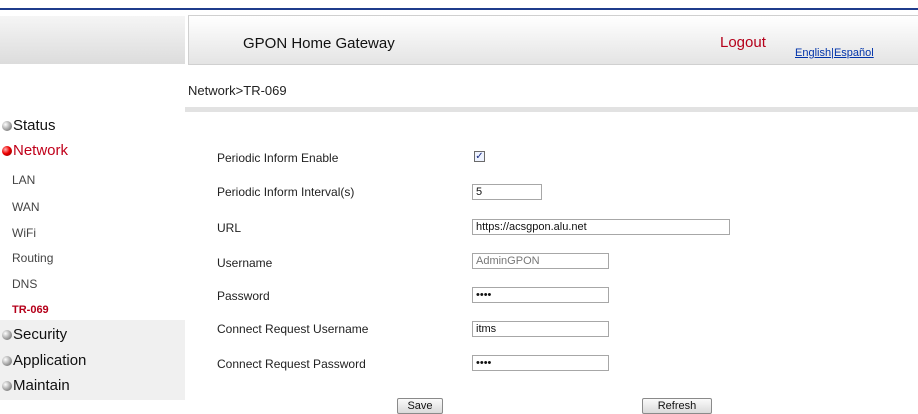 This screenshot has width=918, height=414. I want to click on password-label: Password, so click(243, 296).